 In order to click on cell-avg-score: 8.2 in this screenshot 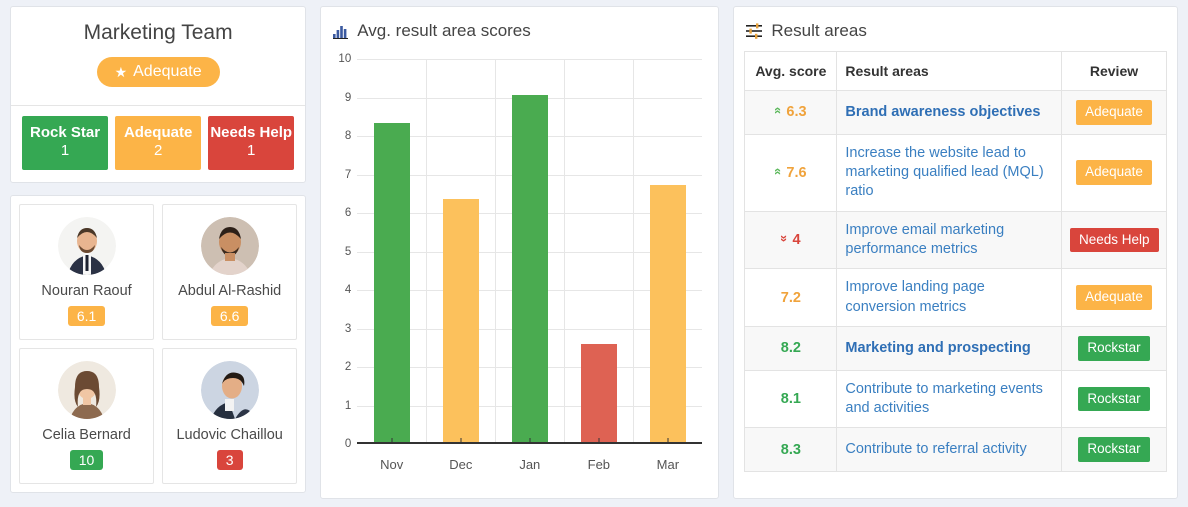, I will do `click(791, 348)`.